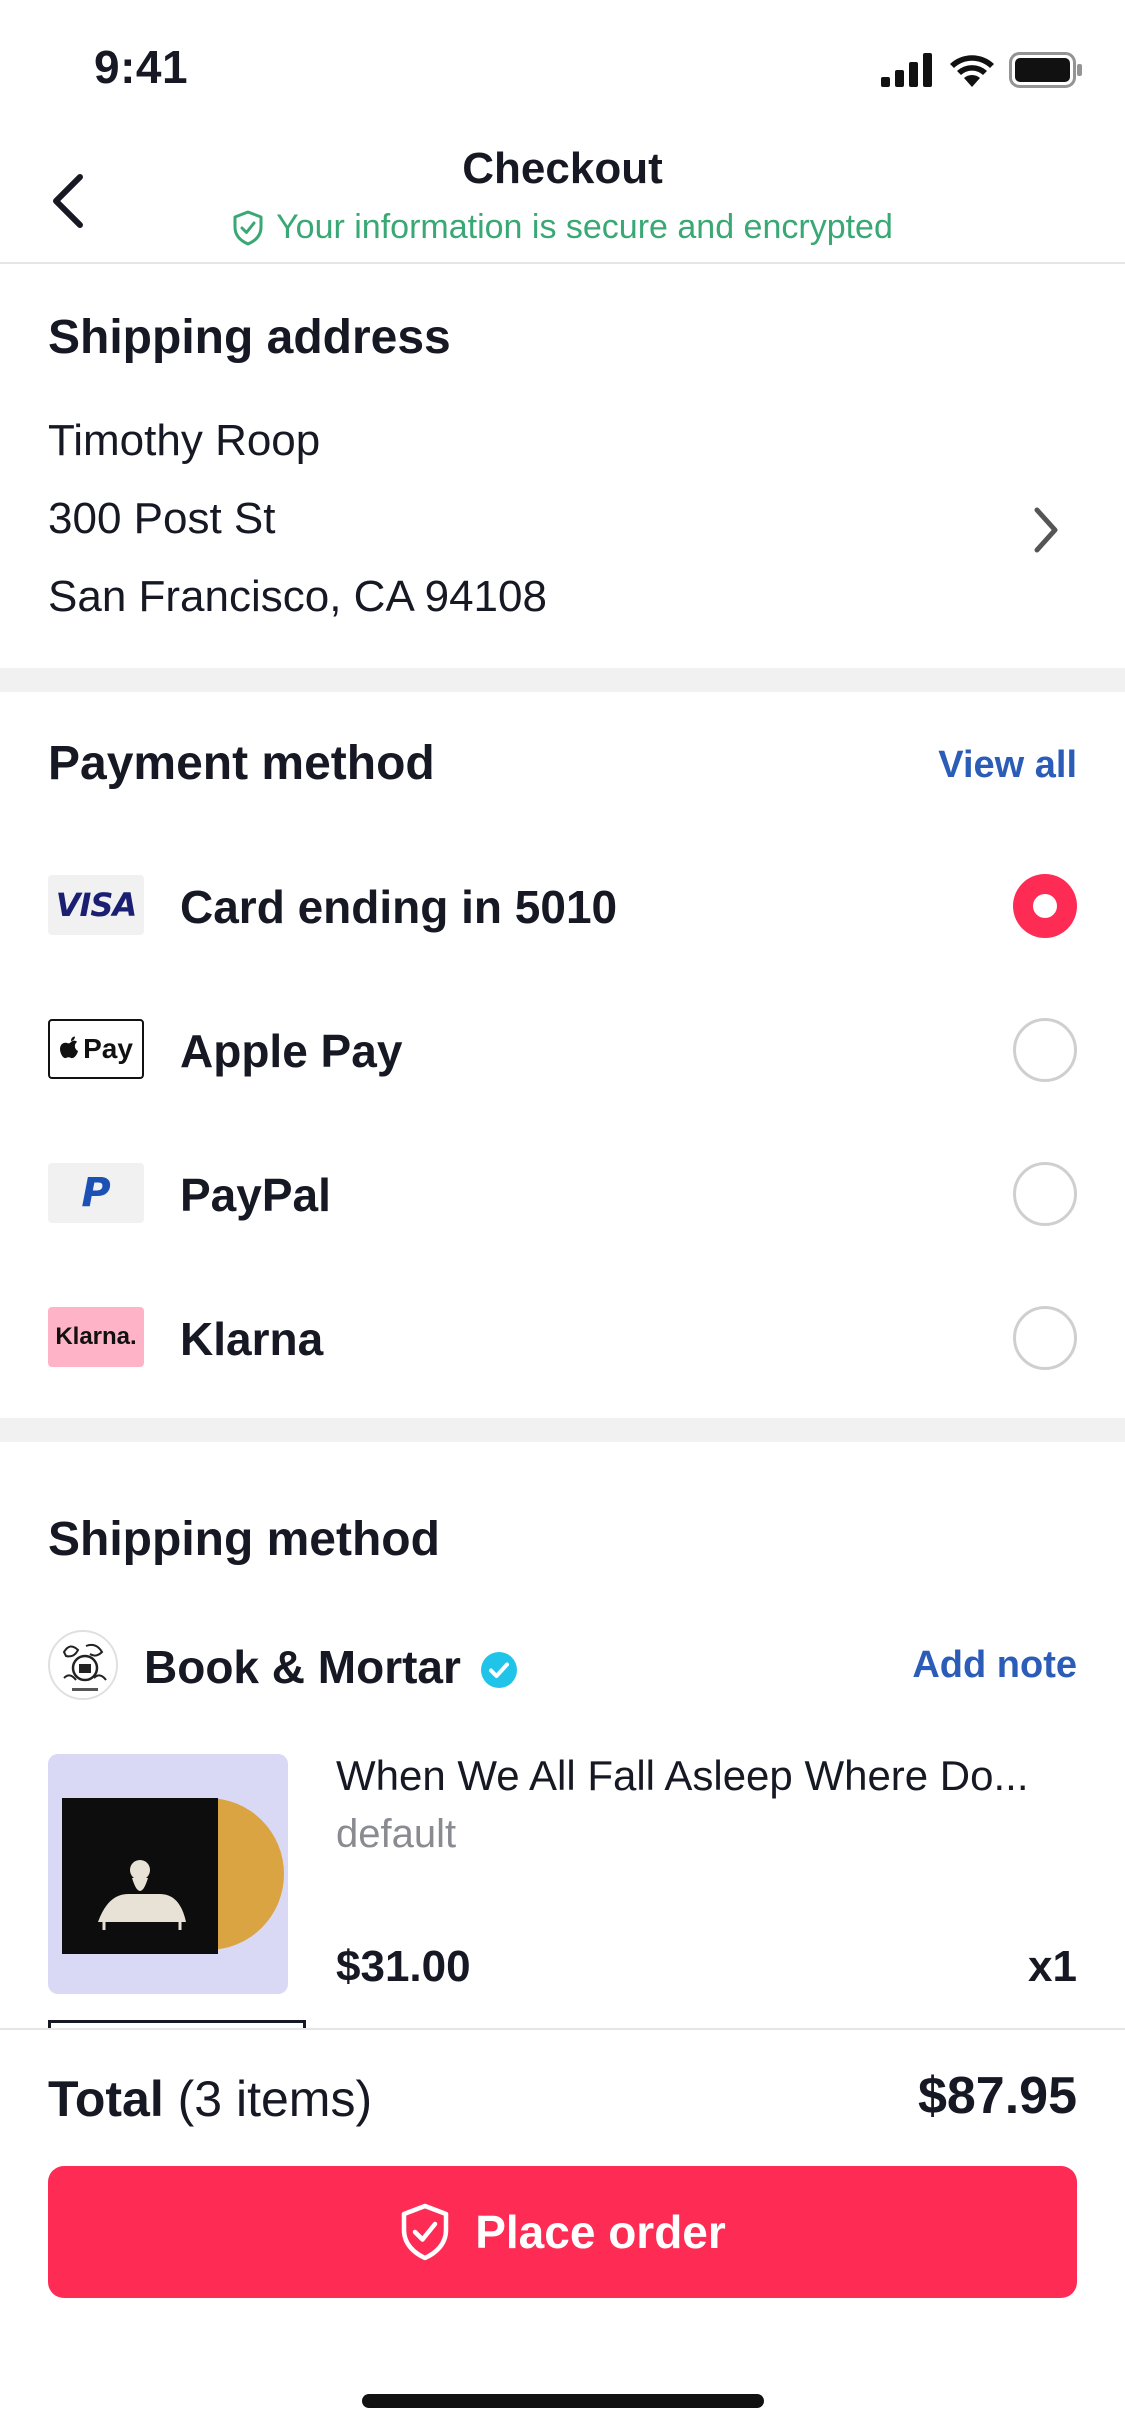  I want to click on payment-option-label: Card ending in 5010, so click(399, 907).